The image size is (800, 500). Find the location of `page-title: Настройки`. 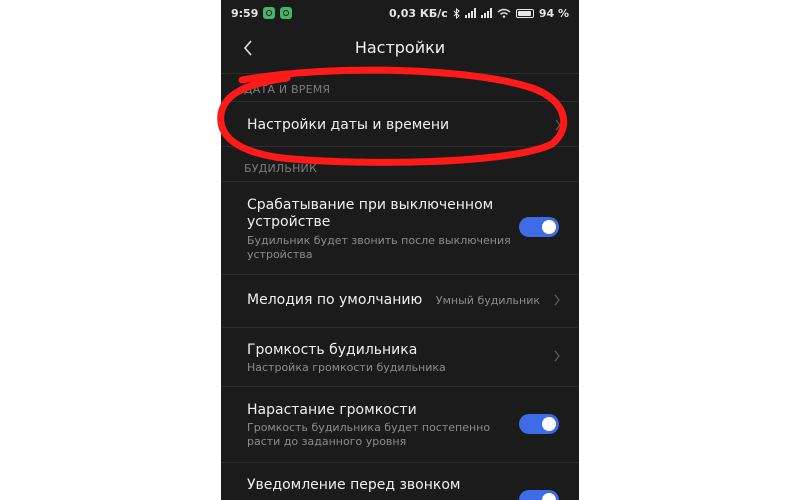

page-title: Настройки is located at coordinates (400, 47).